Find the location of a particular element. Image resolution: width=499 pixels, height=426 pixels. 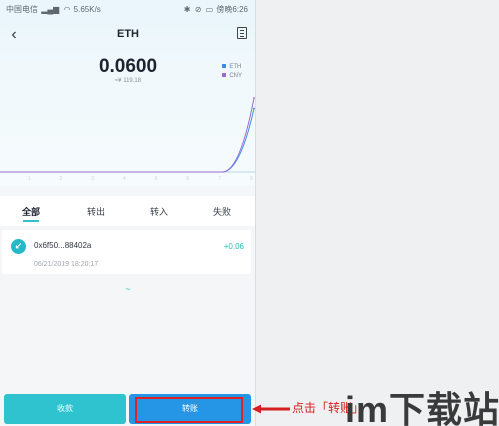

x-tick-label: 7 is located at coordinates (219, 179).